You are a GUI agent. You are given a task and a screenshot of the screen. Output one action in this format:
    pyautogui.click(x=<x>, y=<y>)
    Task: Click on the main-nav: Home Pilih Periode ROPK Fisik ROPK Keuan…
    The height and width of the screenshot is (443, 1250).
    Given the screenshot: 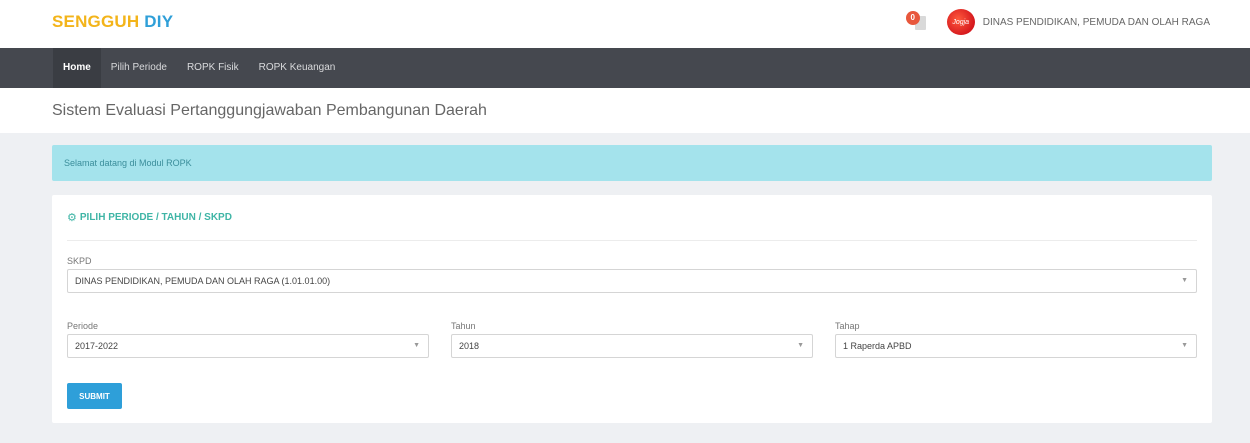 What is the action you would take?
    pyautogui.click(x=625, y=68)
    